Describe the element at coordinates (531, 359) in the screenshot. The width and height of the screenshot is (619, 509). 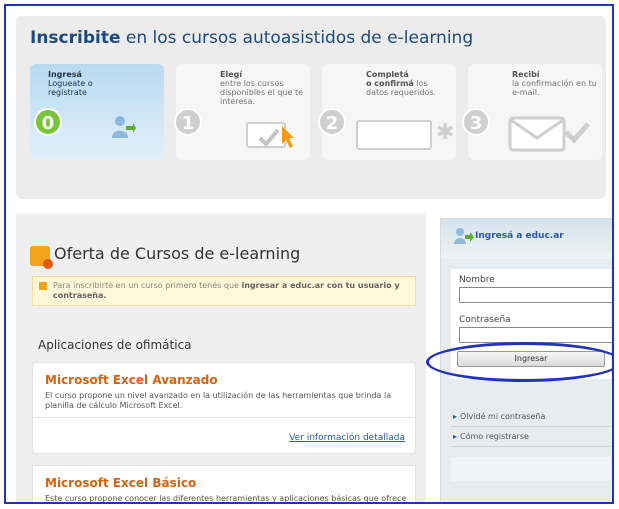
I see `login-submit-button: Ingresar` at that location.